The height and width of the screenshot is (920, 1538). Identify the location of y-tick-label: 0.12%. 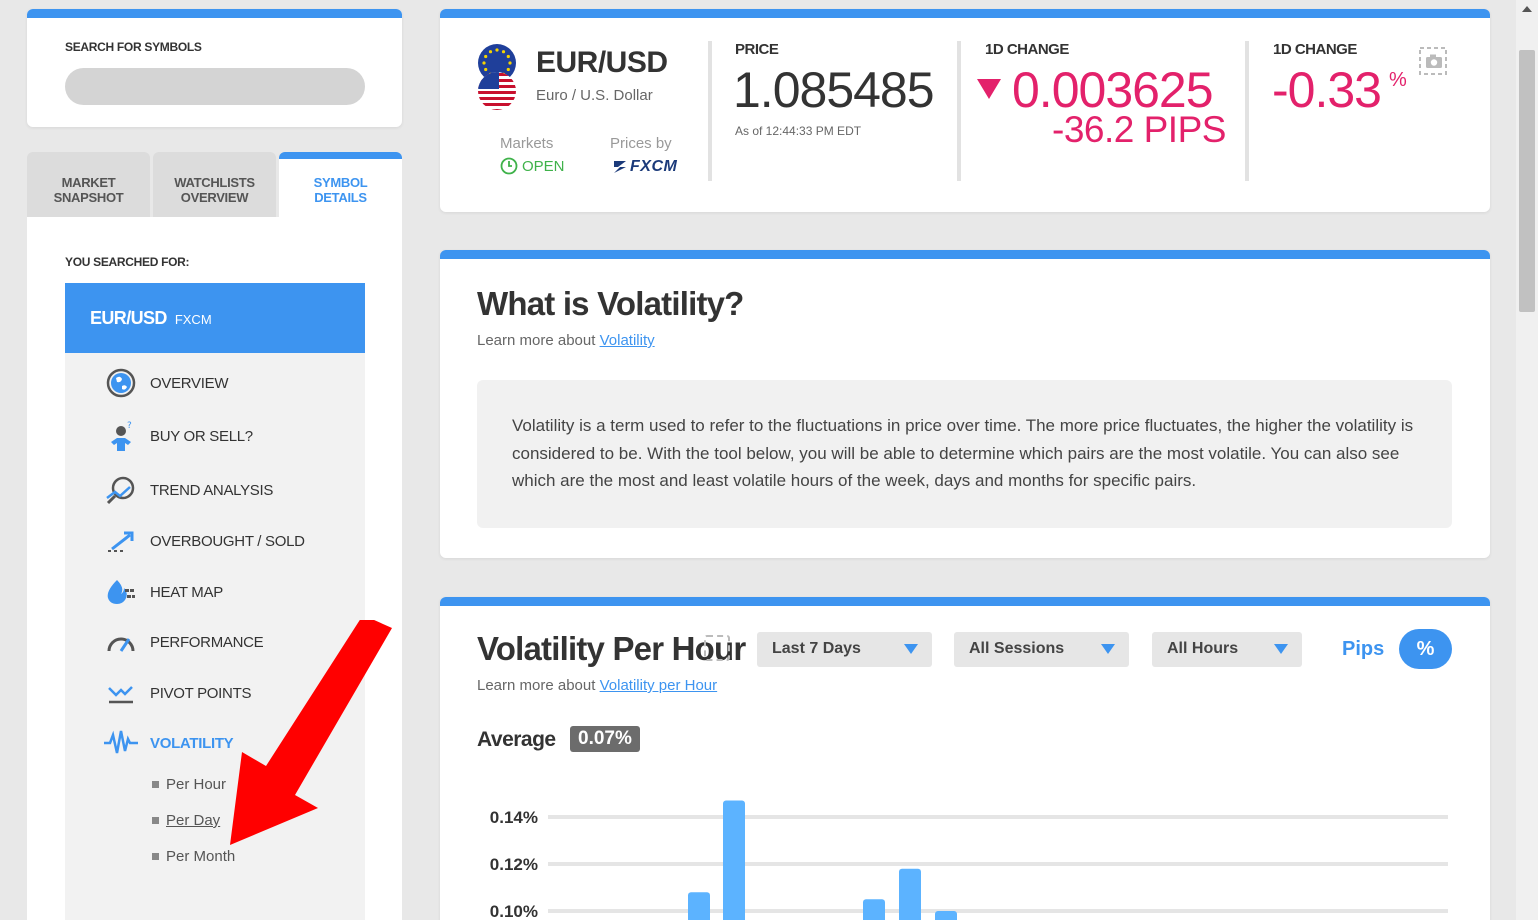
(514, 864).